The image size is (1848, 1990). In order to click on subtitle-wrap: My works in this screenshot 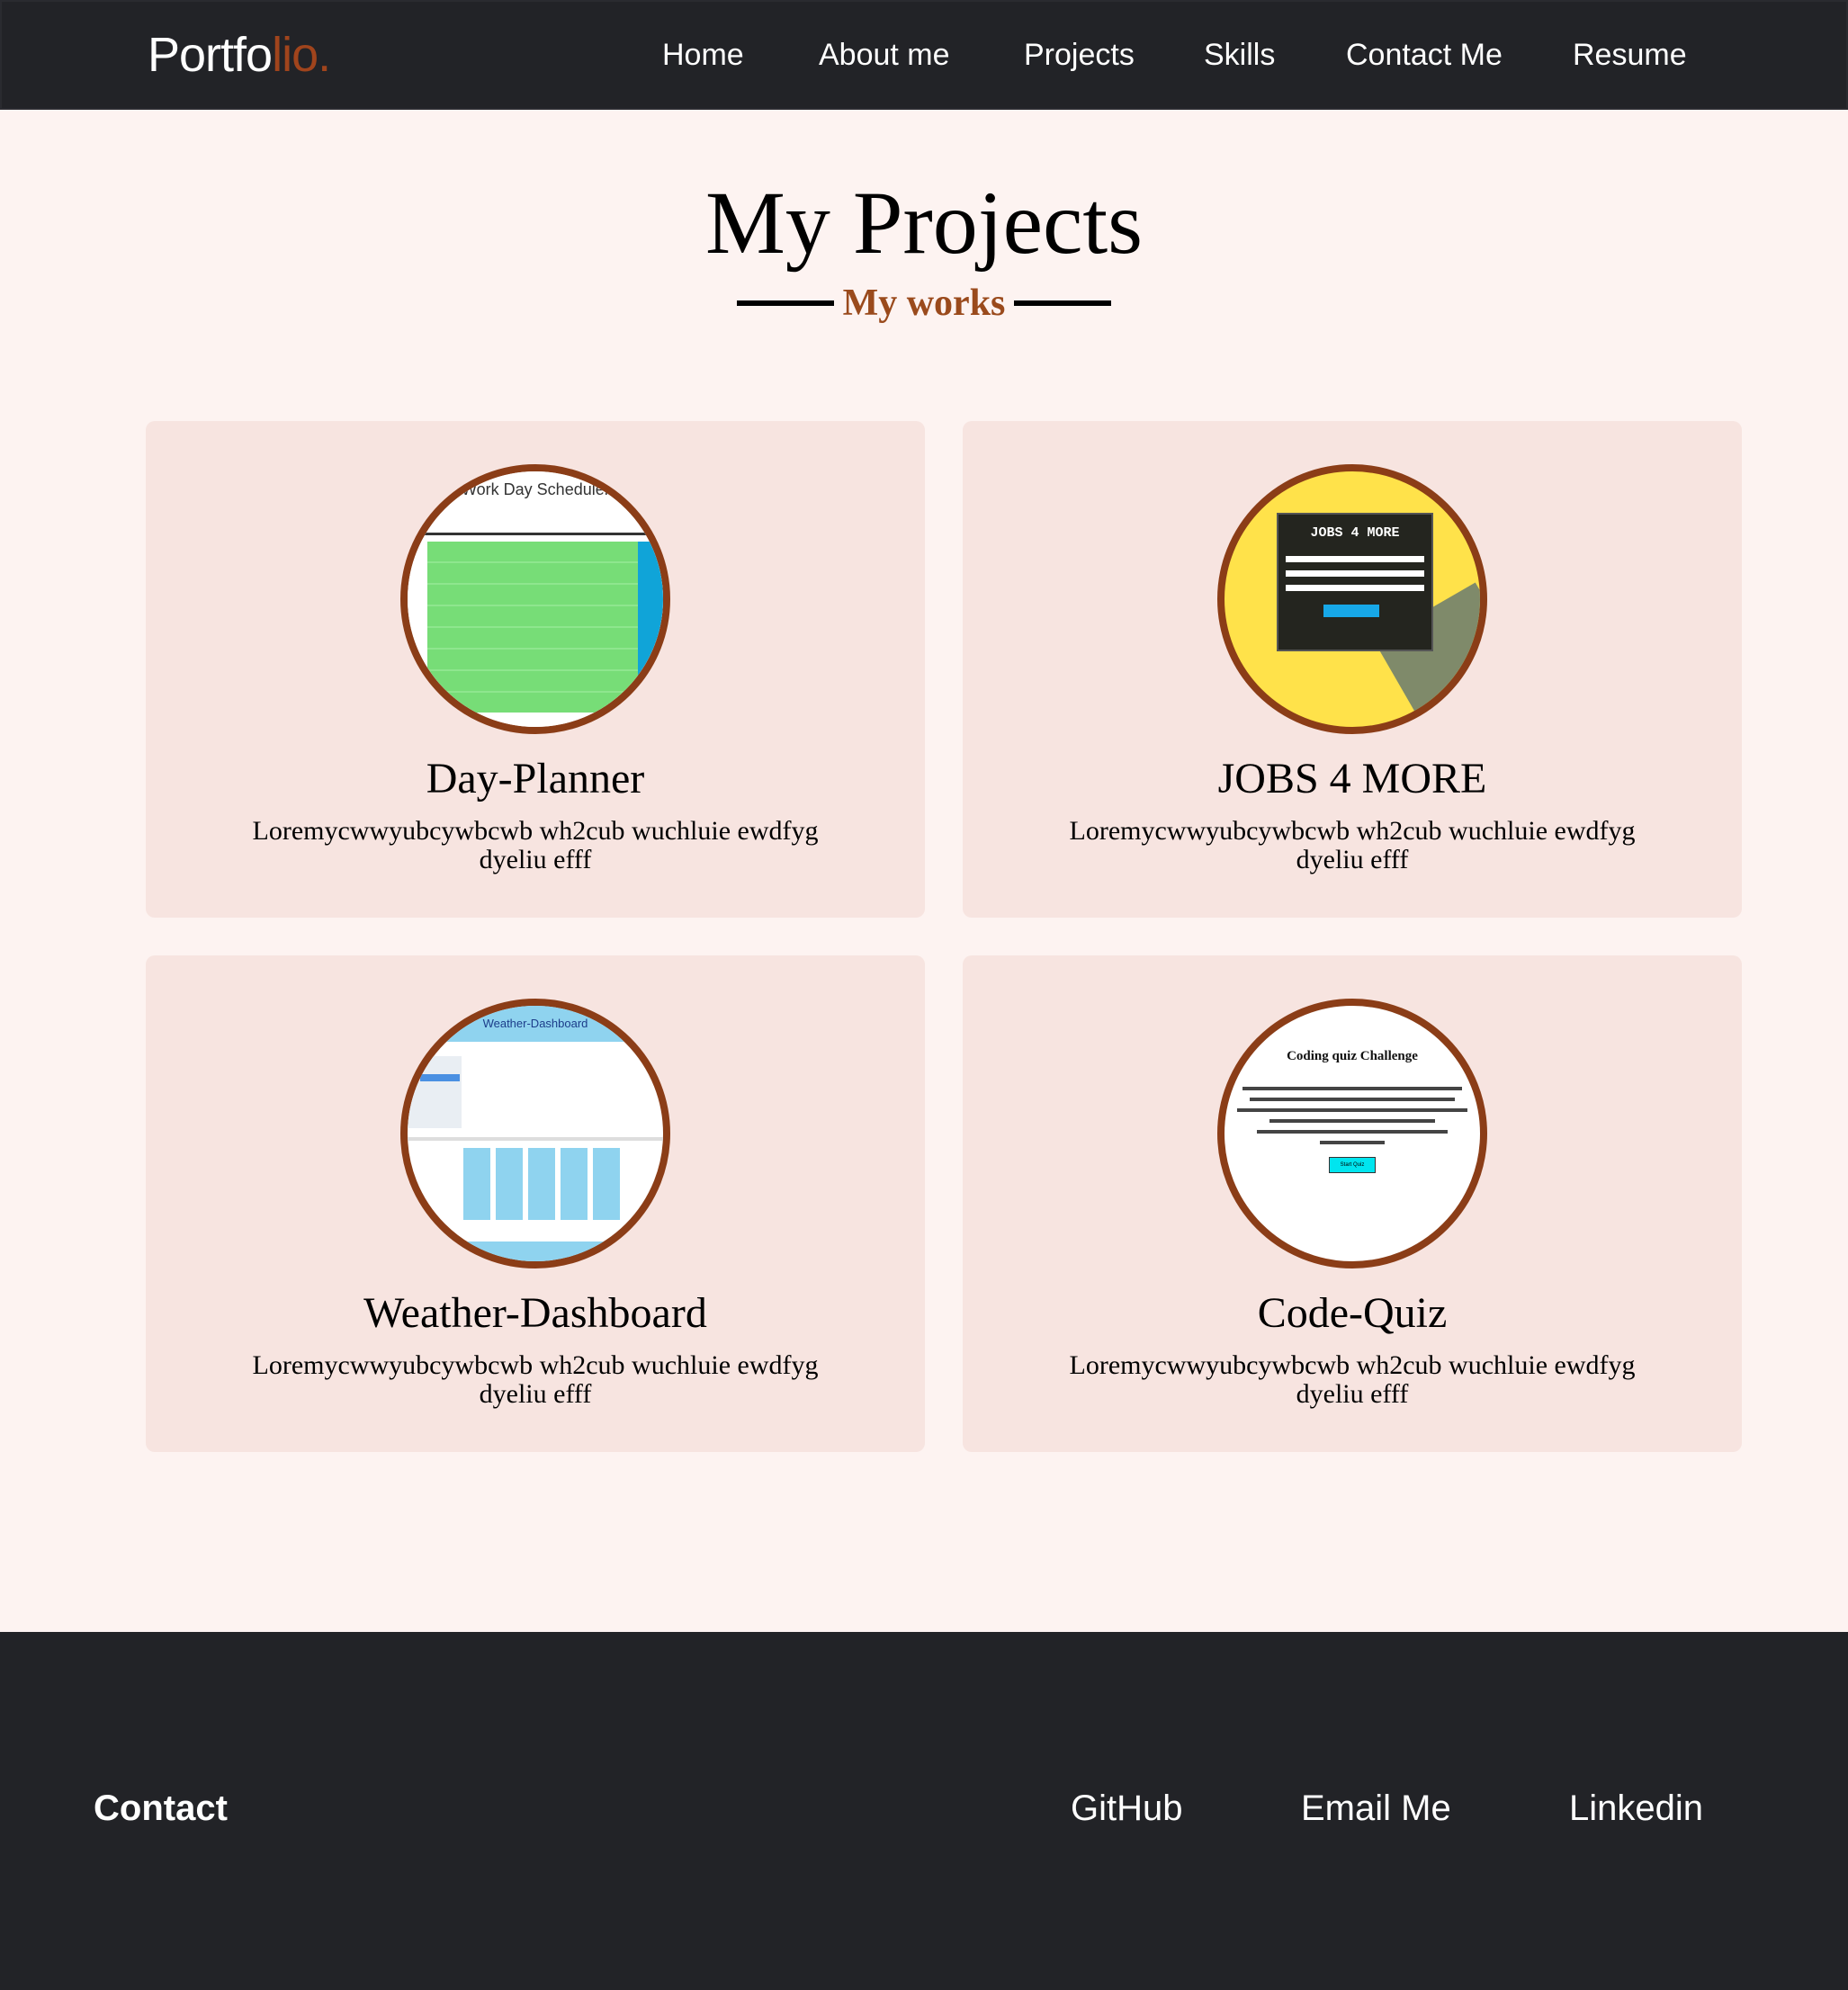, I will do `click(924, 303)`.